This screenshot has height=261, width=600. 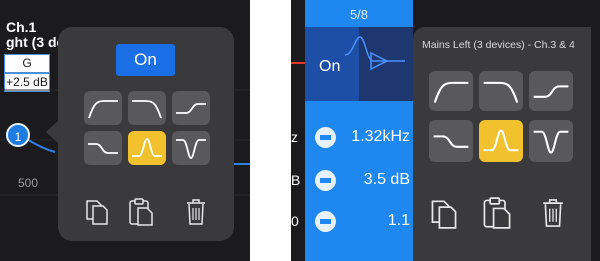 I want to click on popover-arrow, so click(x=52, y=132).